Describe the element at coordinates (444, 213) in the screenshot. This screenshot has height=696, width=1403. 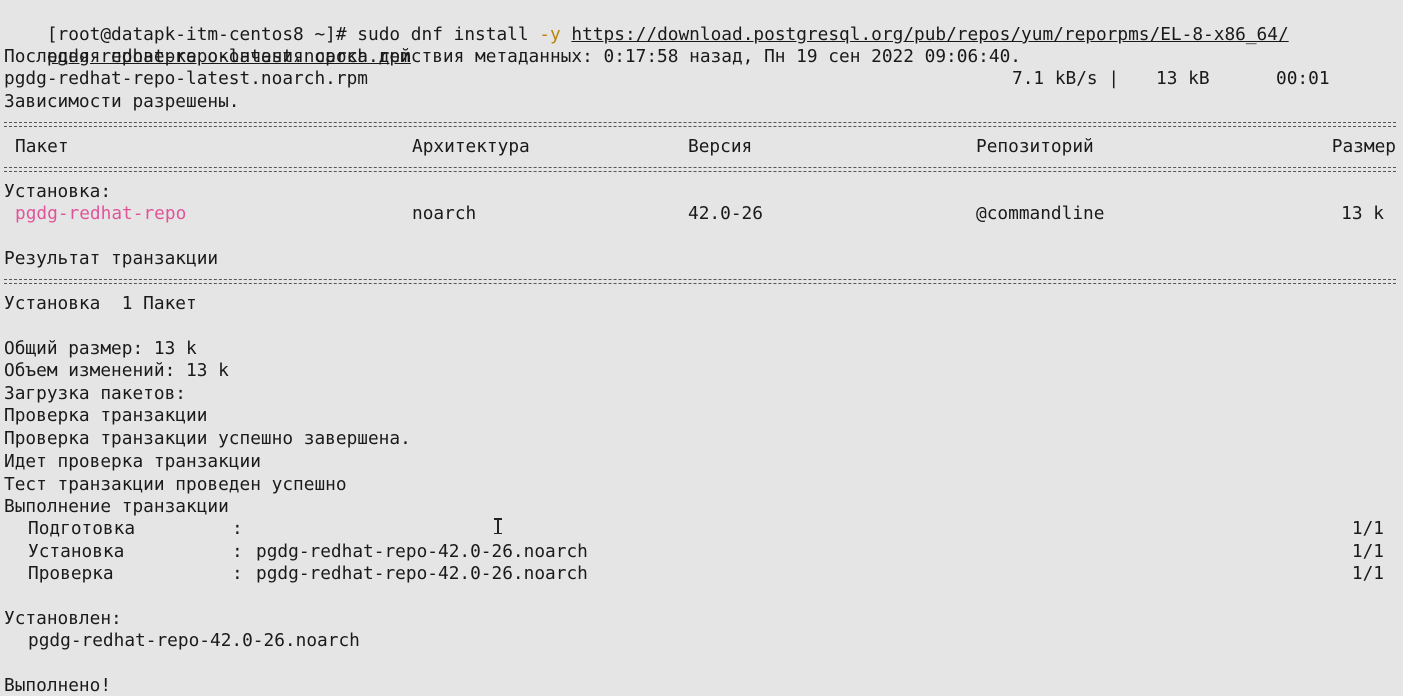
I see `row-arch: noarch` at that location.